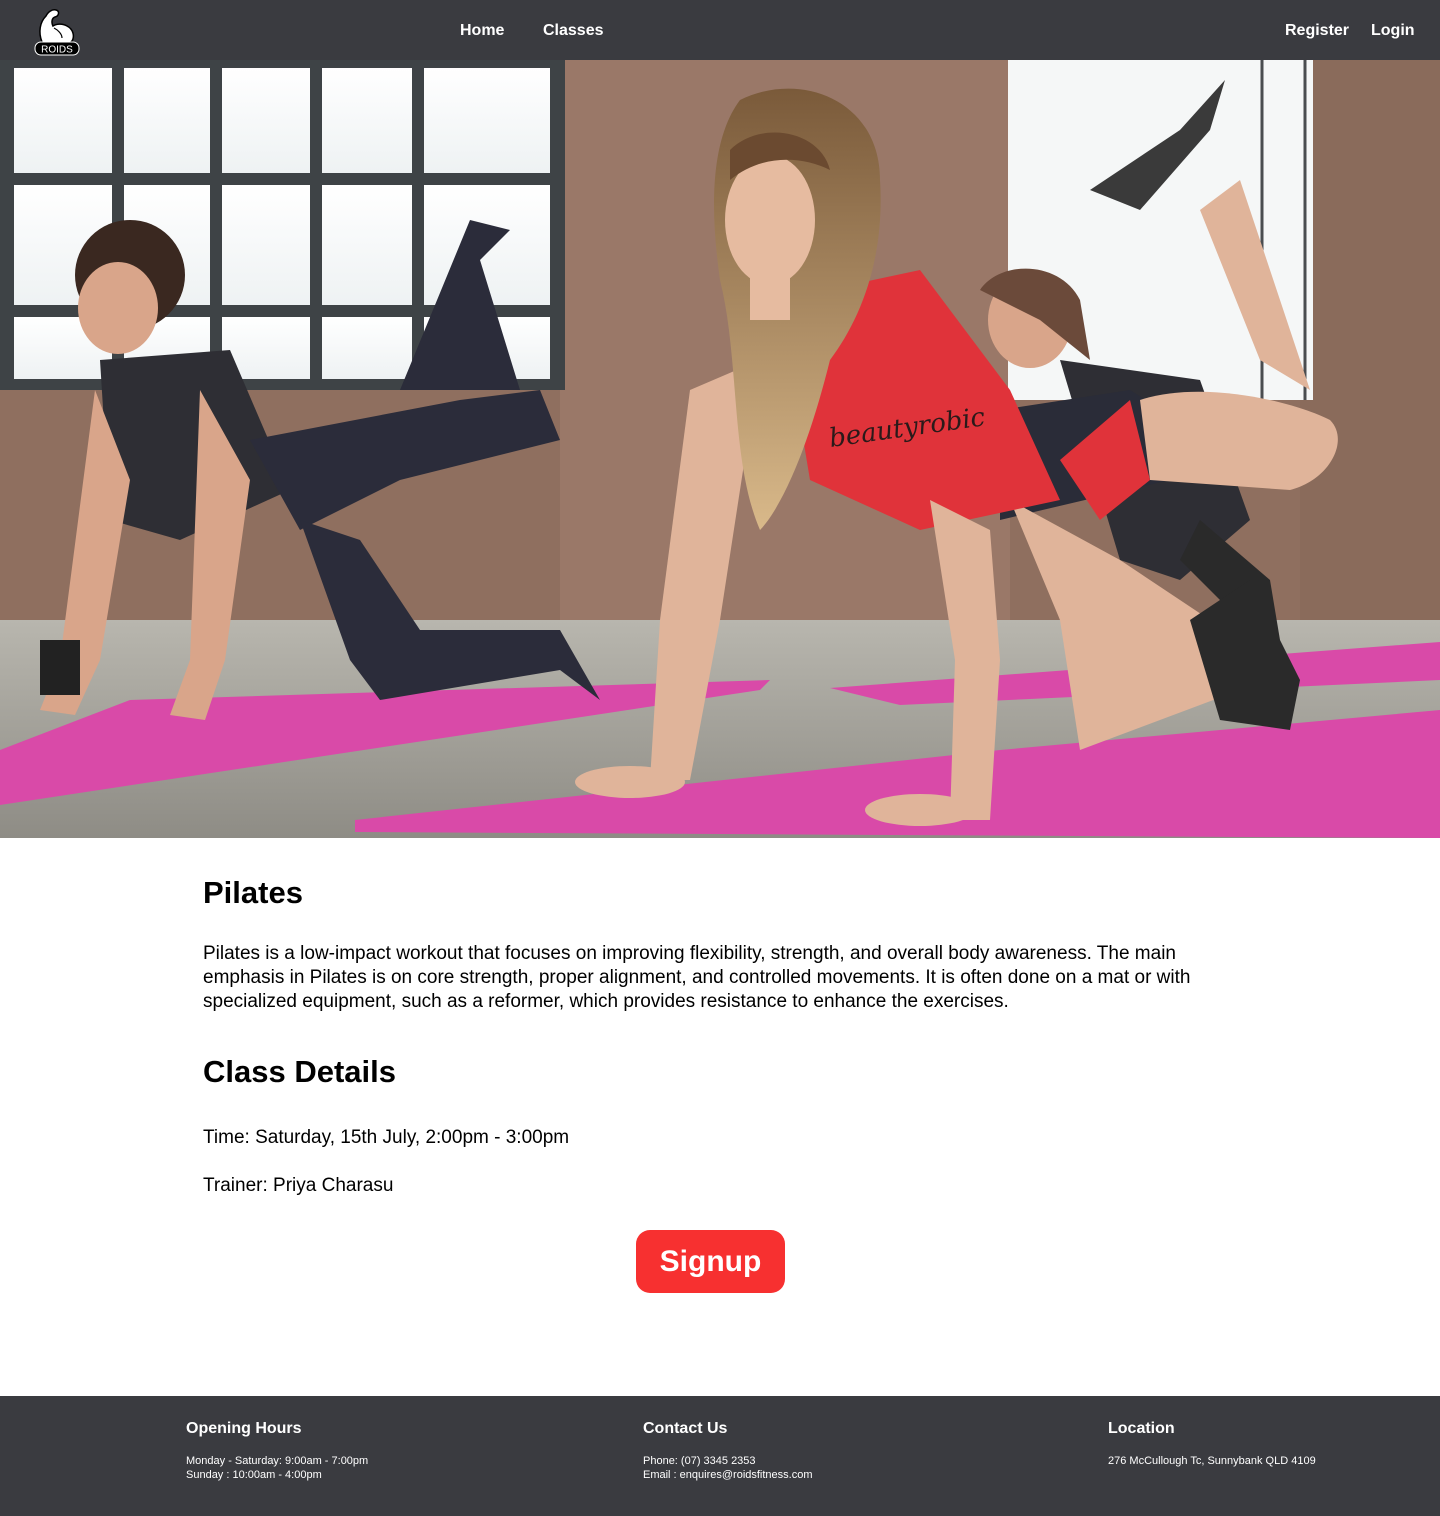 This screenshot has height=1516, width=1440. I want to click on footer-contact-title: Contact Us, so click(685, 1428).